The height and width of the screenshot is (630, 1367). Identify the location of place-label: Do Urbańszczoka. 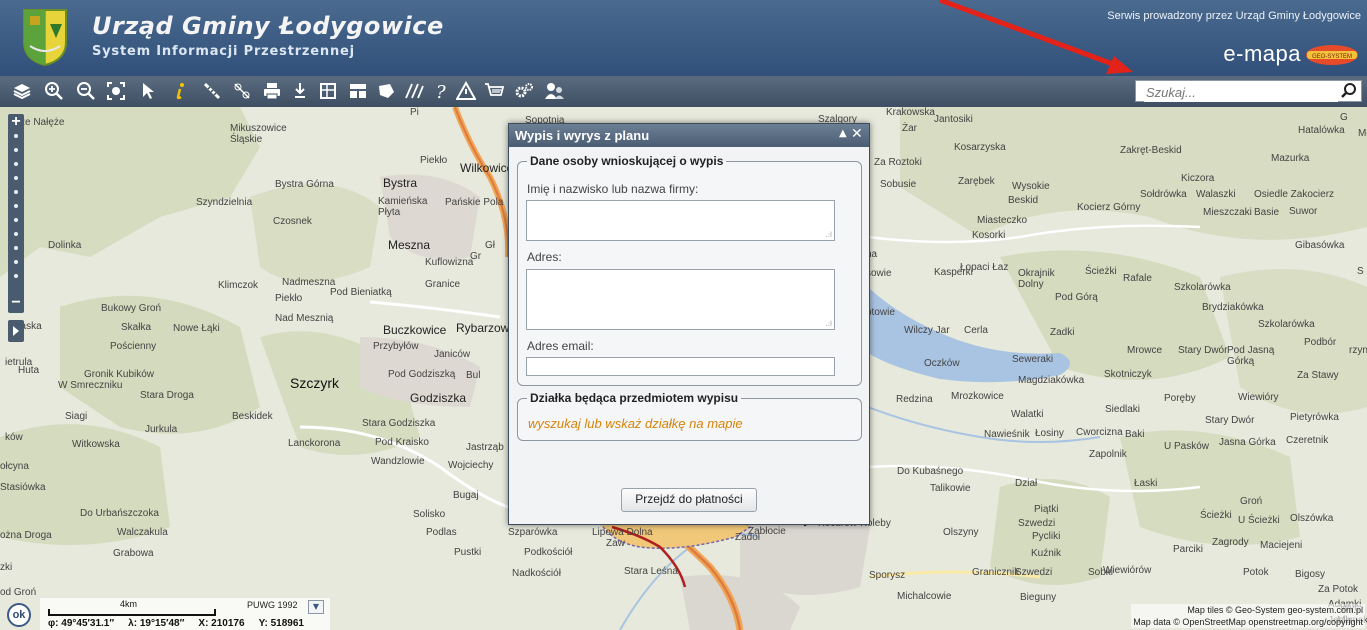
(119, 513).